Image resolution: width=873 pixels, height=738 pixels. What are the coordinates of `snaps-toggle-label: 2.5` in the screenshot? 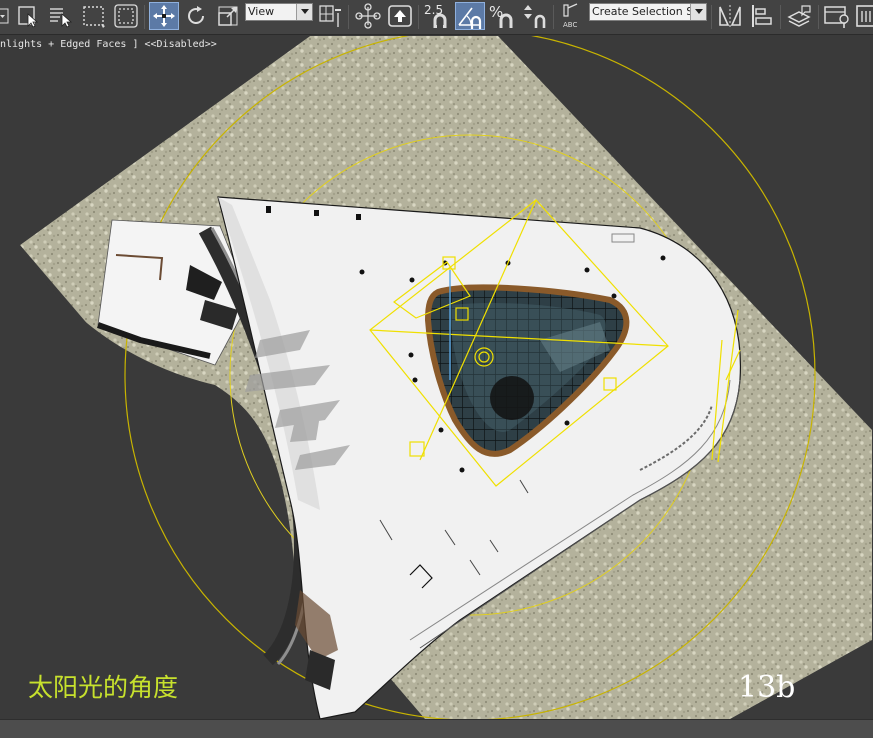 It's located at (434, 10).